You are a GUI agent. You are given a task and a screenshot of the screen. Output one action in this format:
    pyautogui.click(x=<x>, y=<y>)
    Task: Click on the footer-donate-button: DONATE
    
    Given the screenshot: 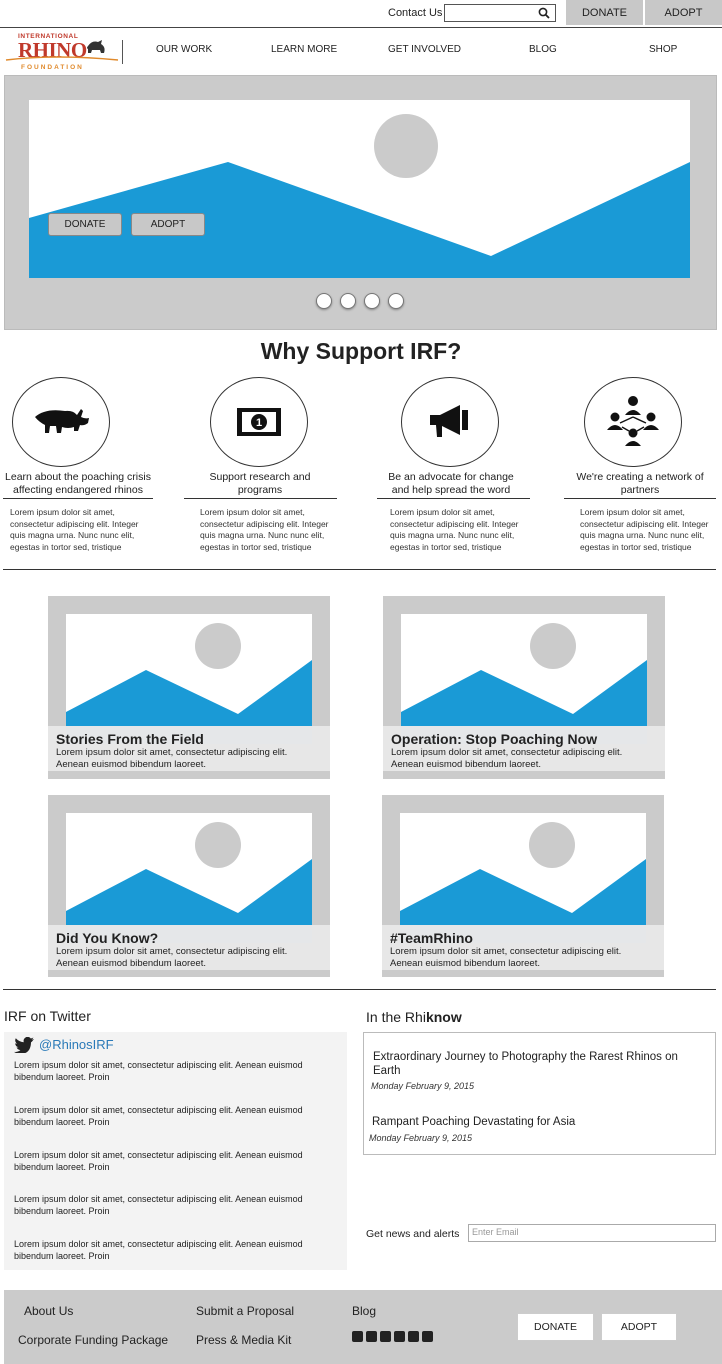 What is the action you would take?
    pyautogui.click(x=555, y=1327)
    